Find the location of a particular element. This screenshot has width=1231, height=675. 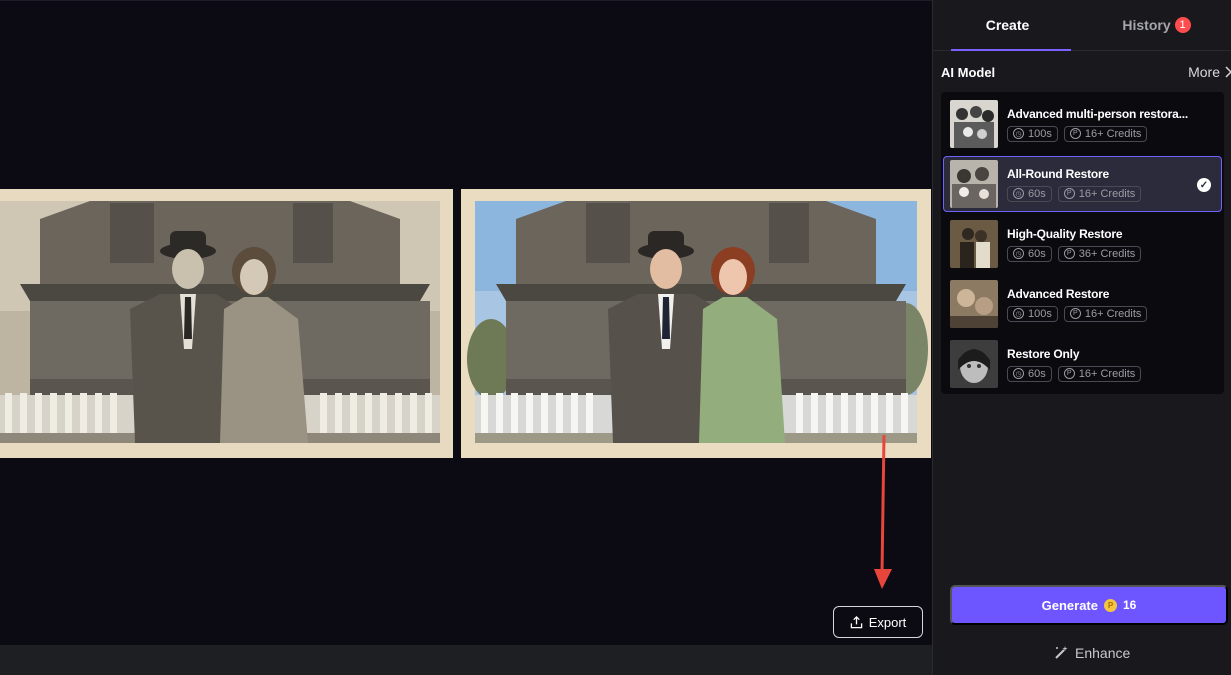

model-card-all-round-restore: All-Round Restore ◷ 60s P 16+ Credits ✓ is located at coordinates (1082, 184).